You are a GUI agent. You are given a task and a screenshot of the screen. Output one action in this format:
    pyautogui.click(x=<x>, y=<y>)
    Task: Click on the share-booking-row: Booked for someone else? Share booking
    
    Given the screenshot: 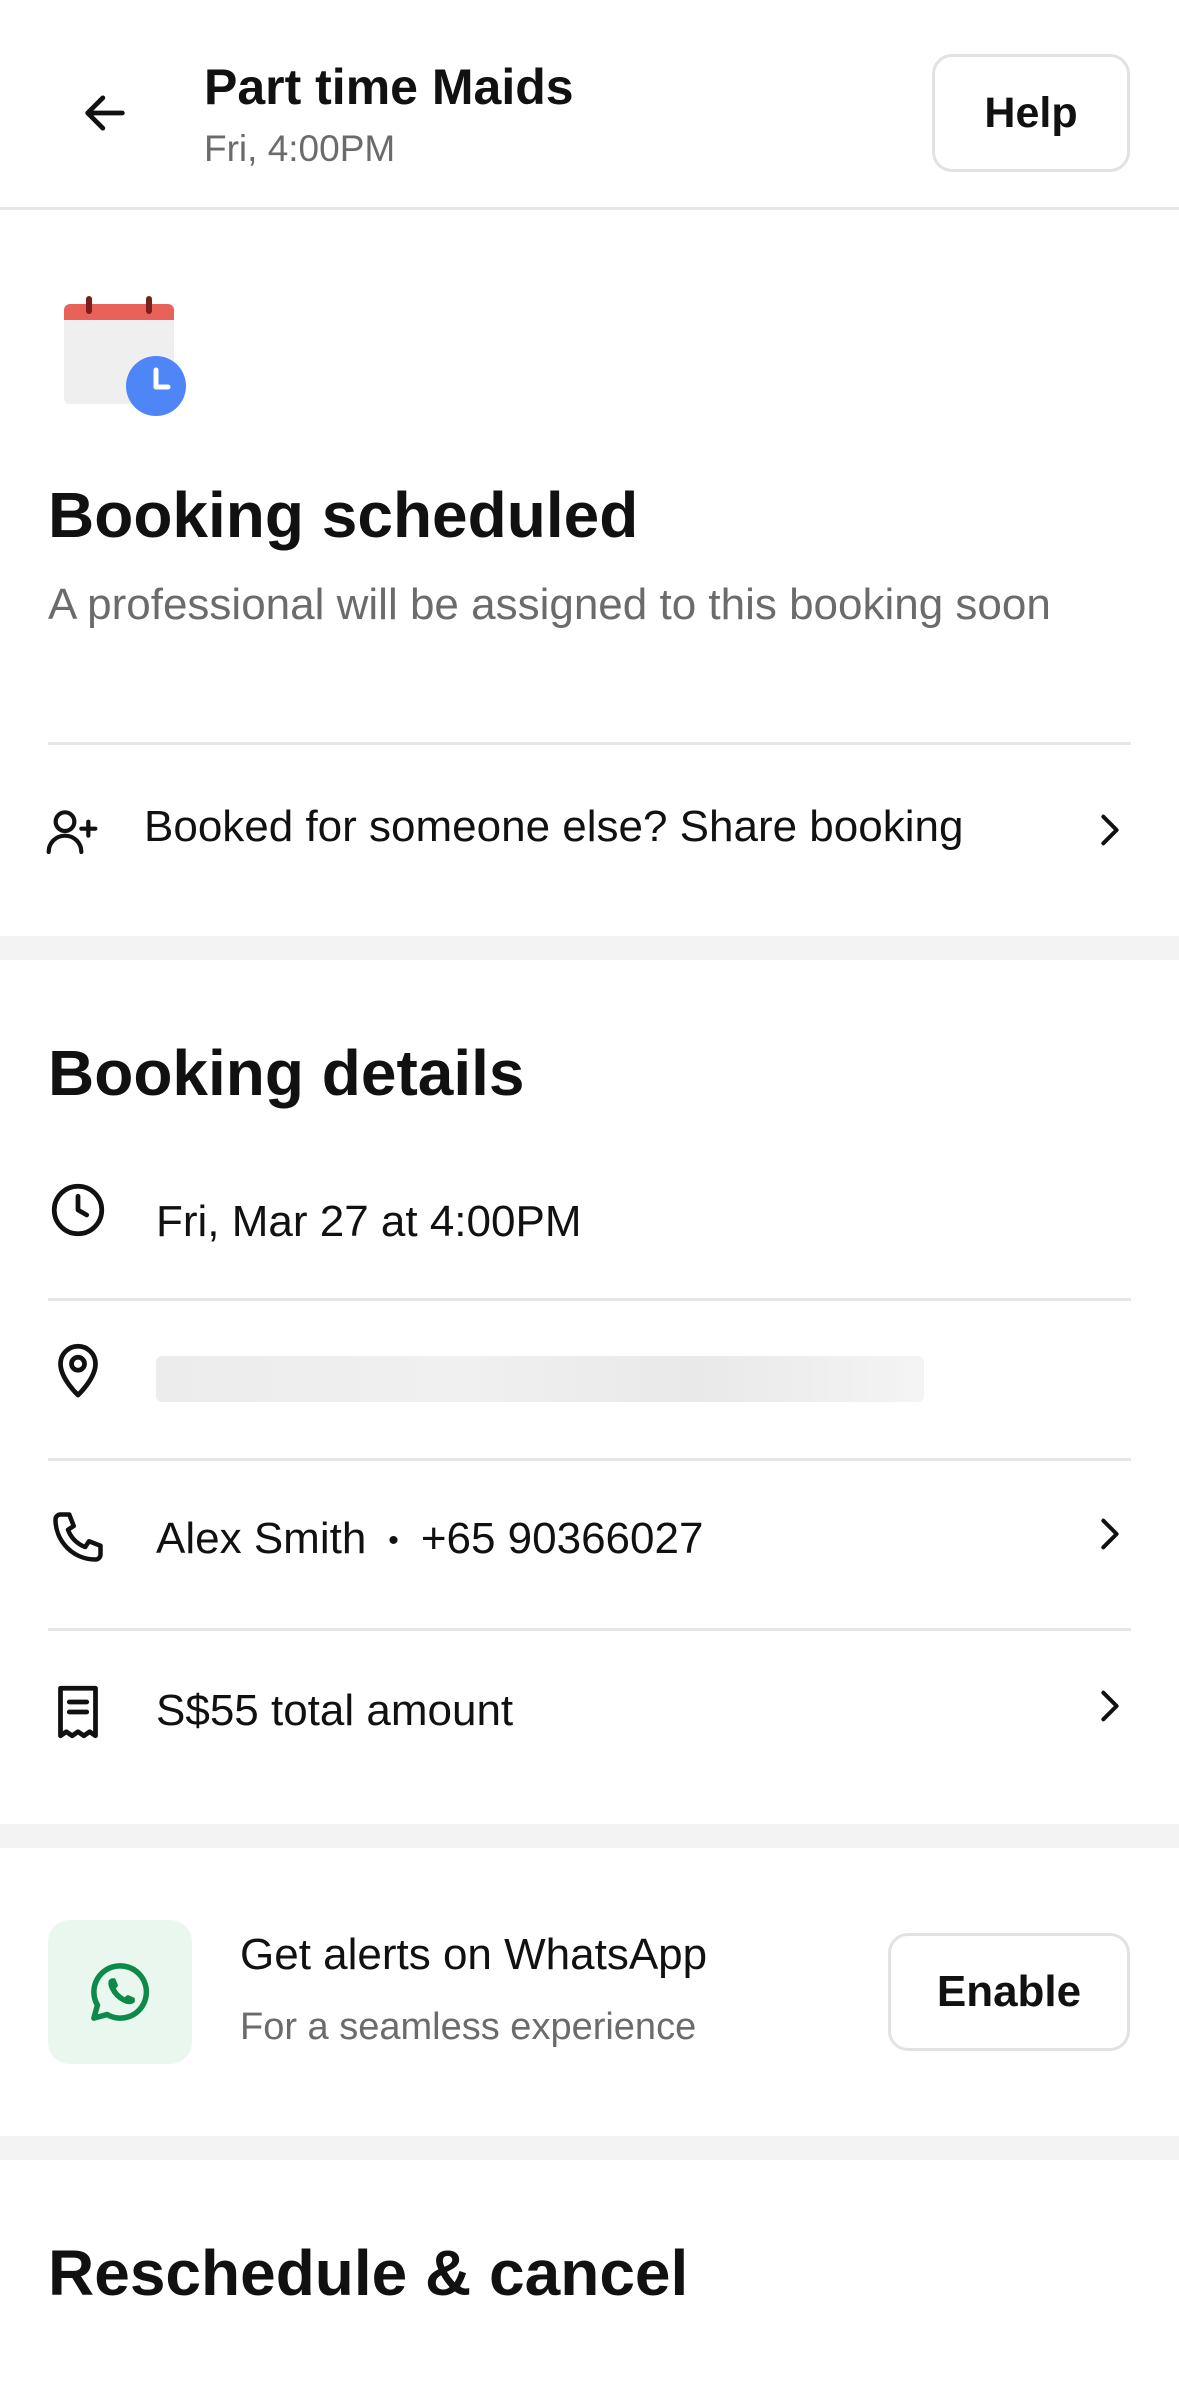 What is the action you would take?
    pyautogui.click(x=589, y=830)
    